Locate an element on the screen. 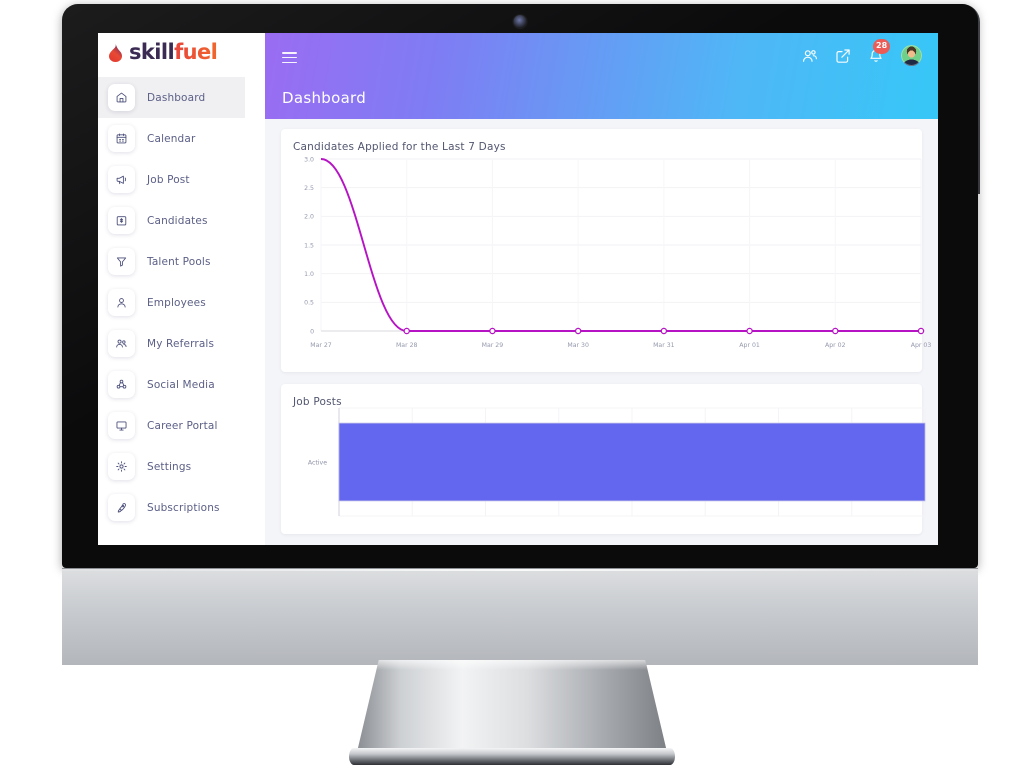 The height and width of the screenshot is (768, 1024). svg-text: 0 is located at coordinates (312, 331).